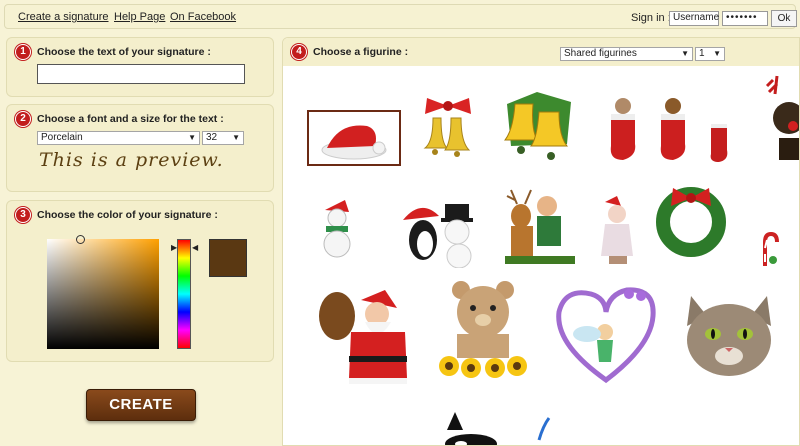 The image size is (800, 446). I want to click on blue-feather-figurine, so click(544, 429).